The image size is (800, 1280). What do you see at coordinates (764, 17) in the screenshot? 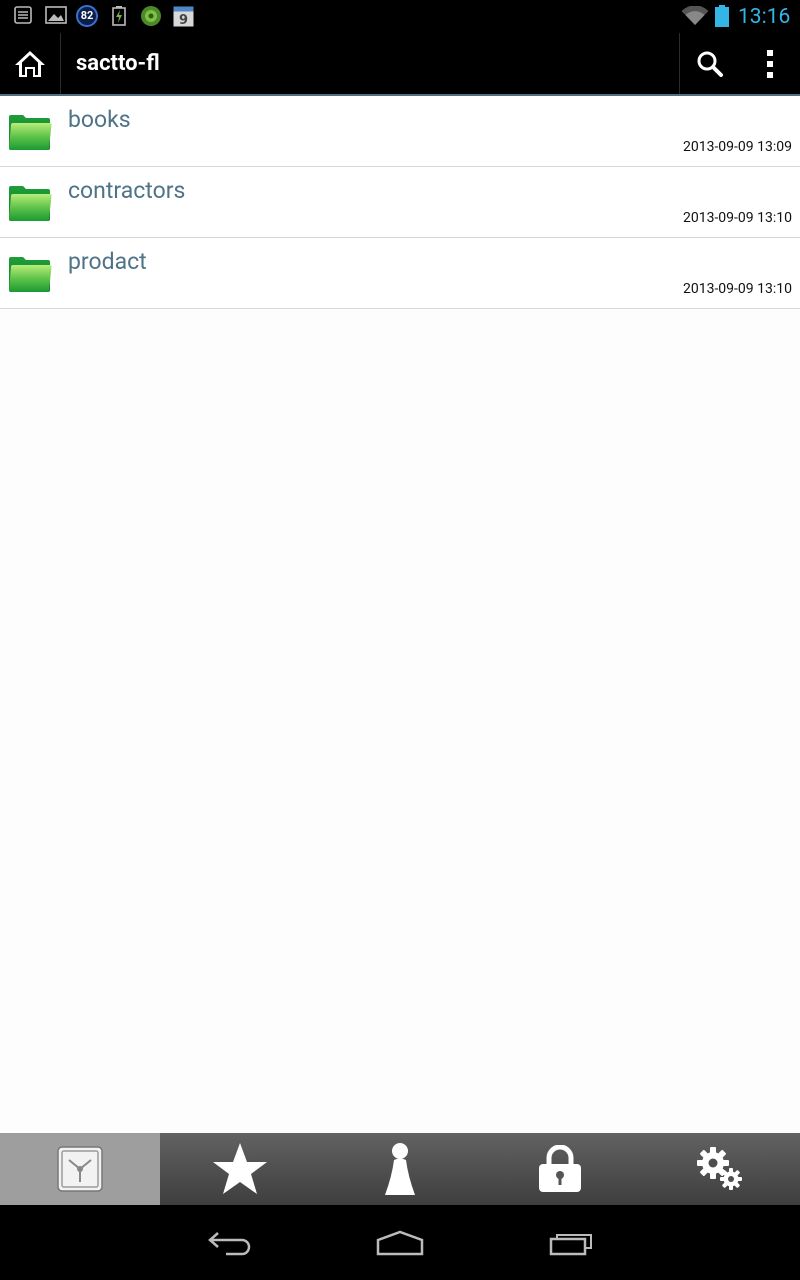
I see `clock: 13:16` at bounding box center [764, 17].